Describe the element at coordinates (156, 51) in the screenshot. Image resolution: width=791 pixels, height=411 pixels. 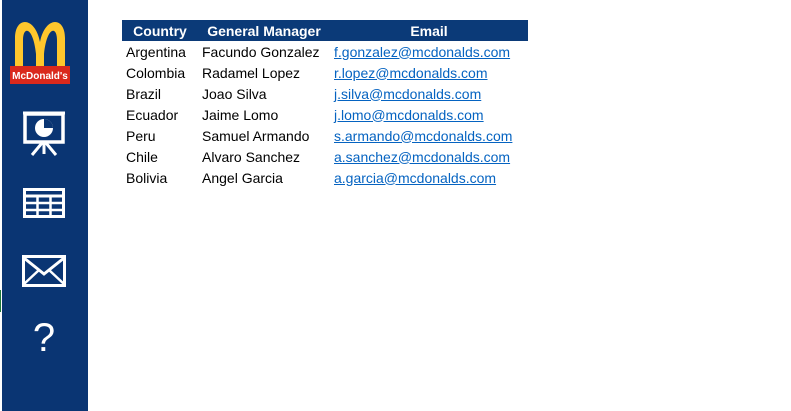
I see `country-cell: Argentina` at that location.